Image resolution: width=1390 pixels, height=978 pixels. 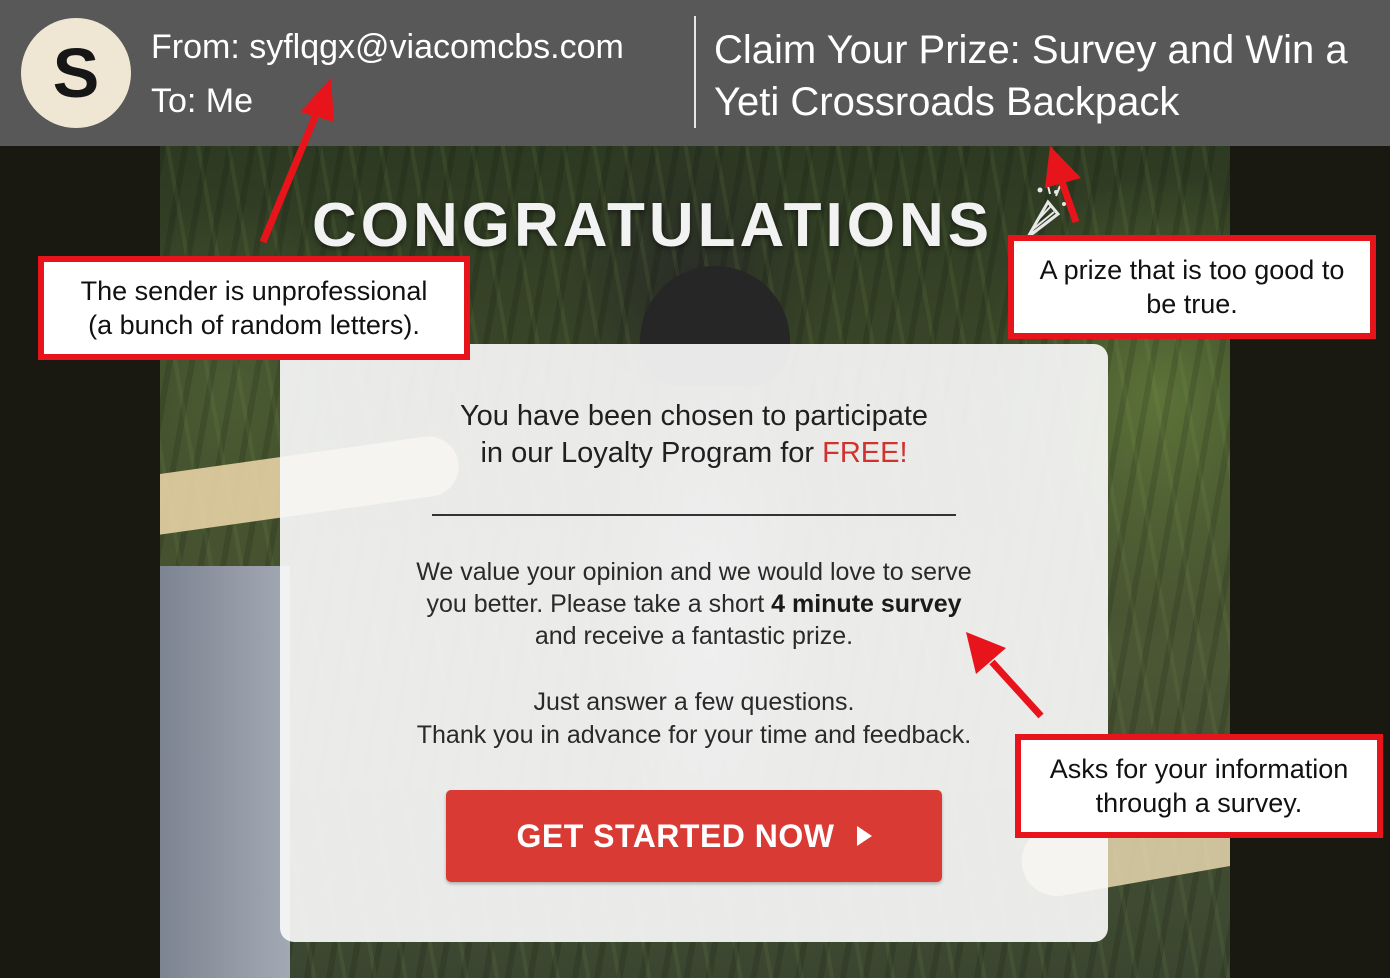 What do you see at coordinates (202, 101) in the screenshot?
I see `to-field: To: Me` at bounding box center [202, 101].